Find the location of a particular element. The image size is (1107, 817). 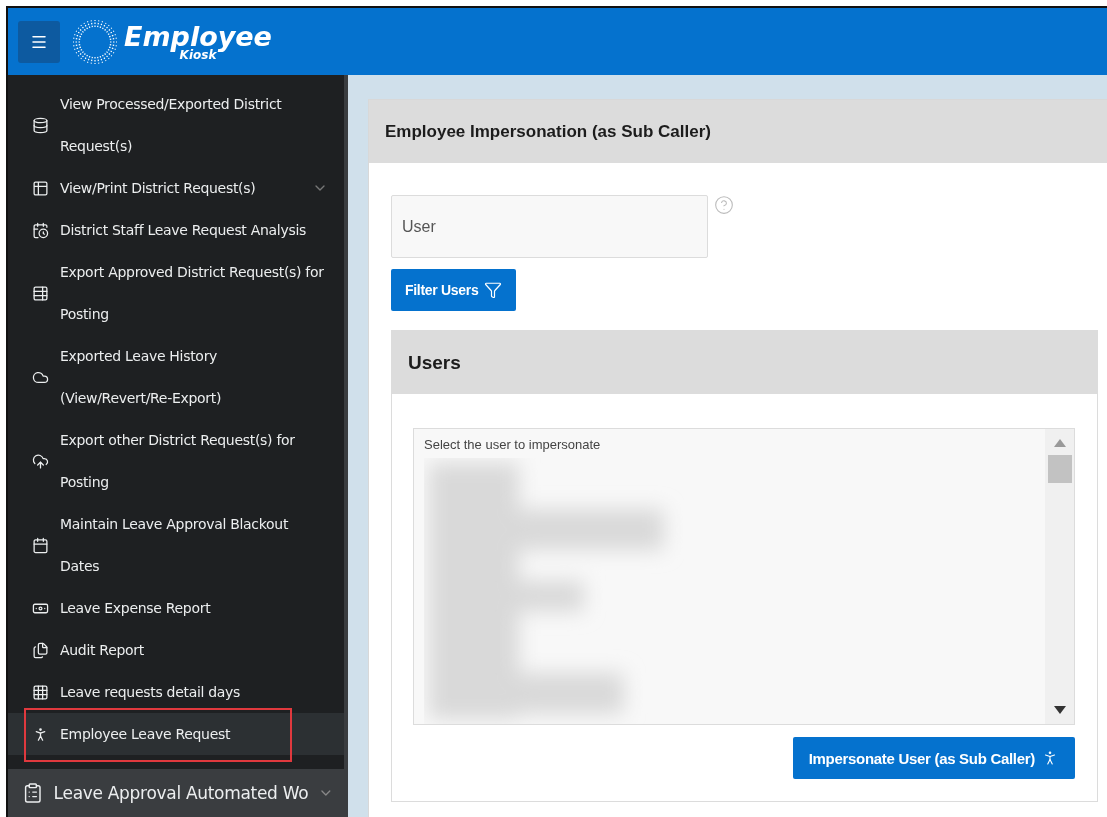

menu-button is located at coordinates (39, 41).